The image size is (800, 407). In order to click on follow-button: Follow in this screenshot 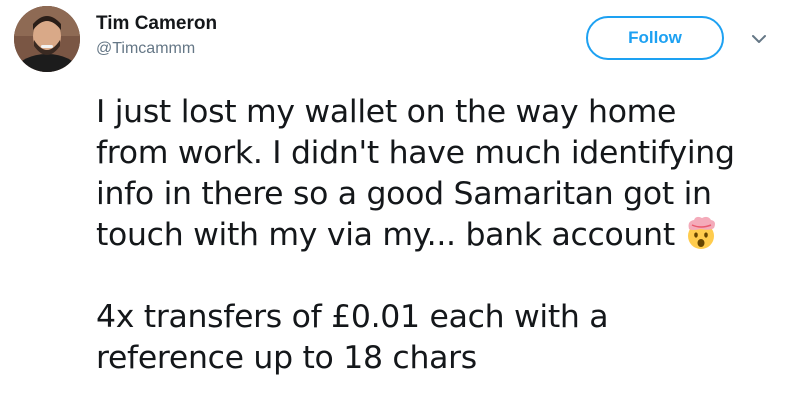, I will do `click(655, 38)`.